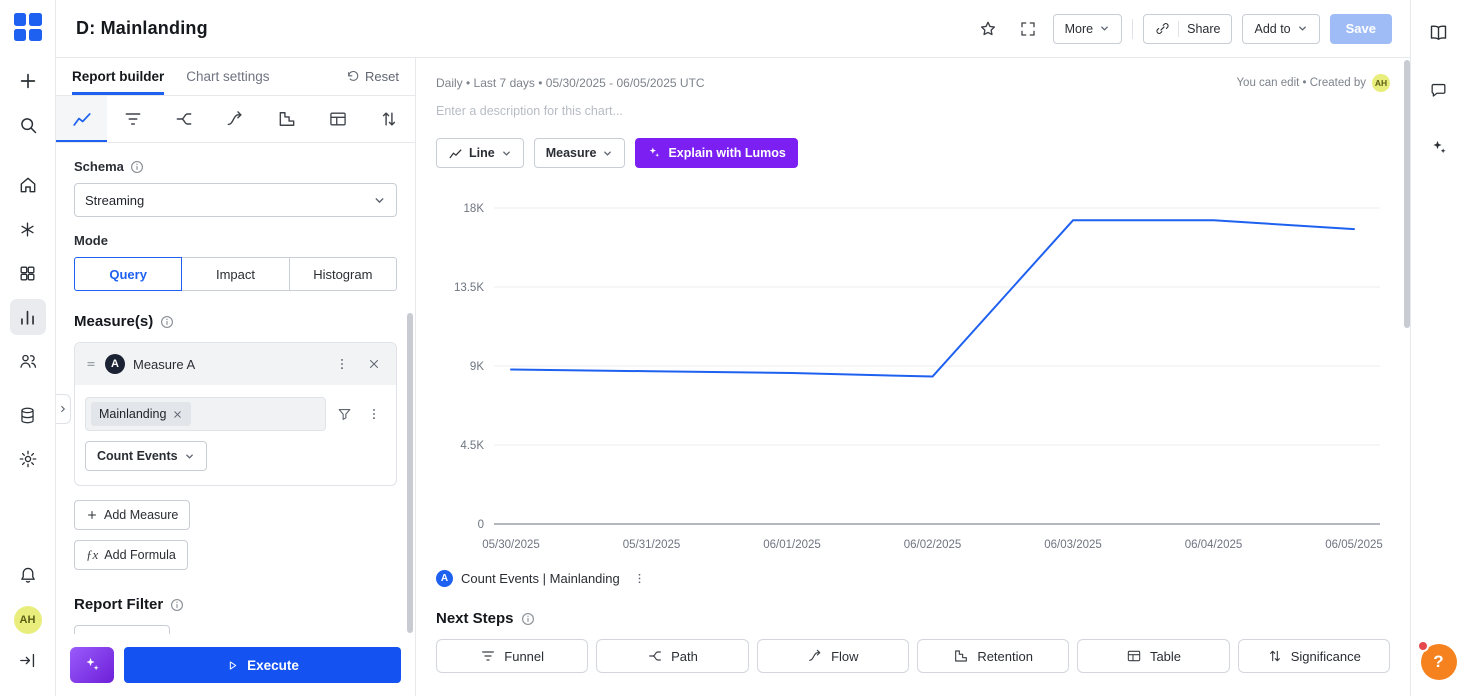 This screenshot has height=696, width=1466. Describe the element at coordinates (28, 660) in the screenshot. I see `collapse-rail-button` at that location.